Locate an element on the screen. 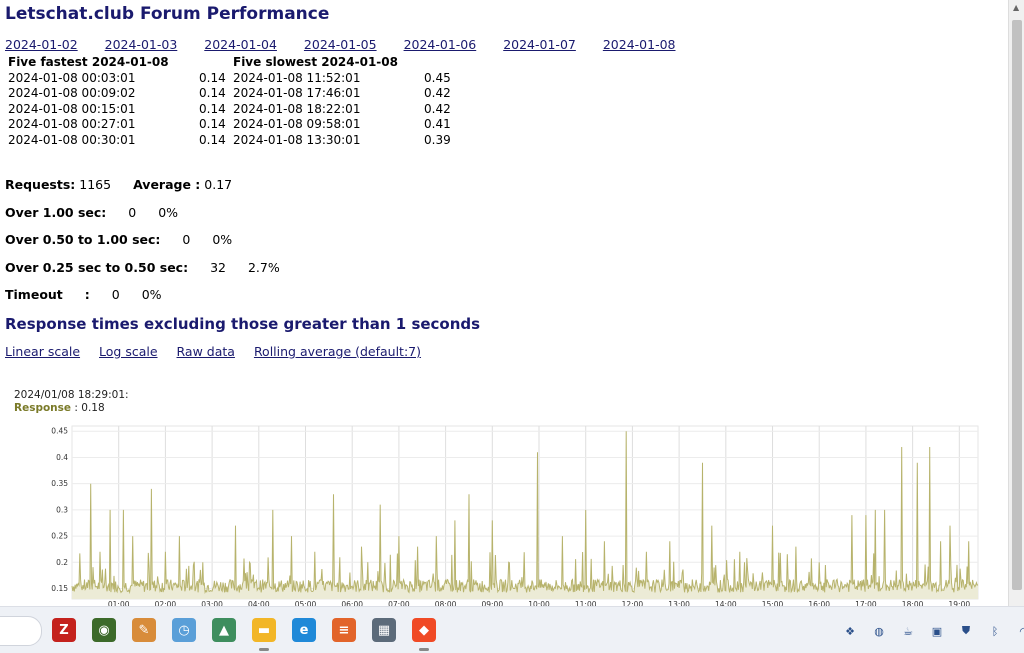  readout-sep: : is located at coordinates (76, 408).